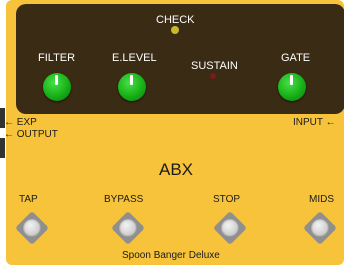 This screenshot has width=344, height=265. What do you see at coordinates (321, 199) in the screenshot?
I see `mids-label: MIDS` at bounding box center [321, 199].